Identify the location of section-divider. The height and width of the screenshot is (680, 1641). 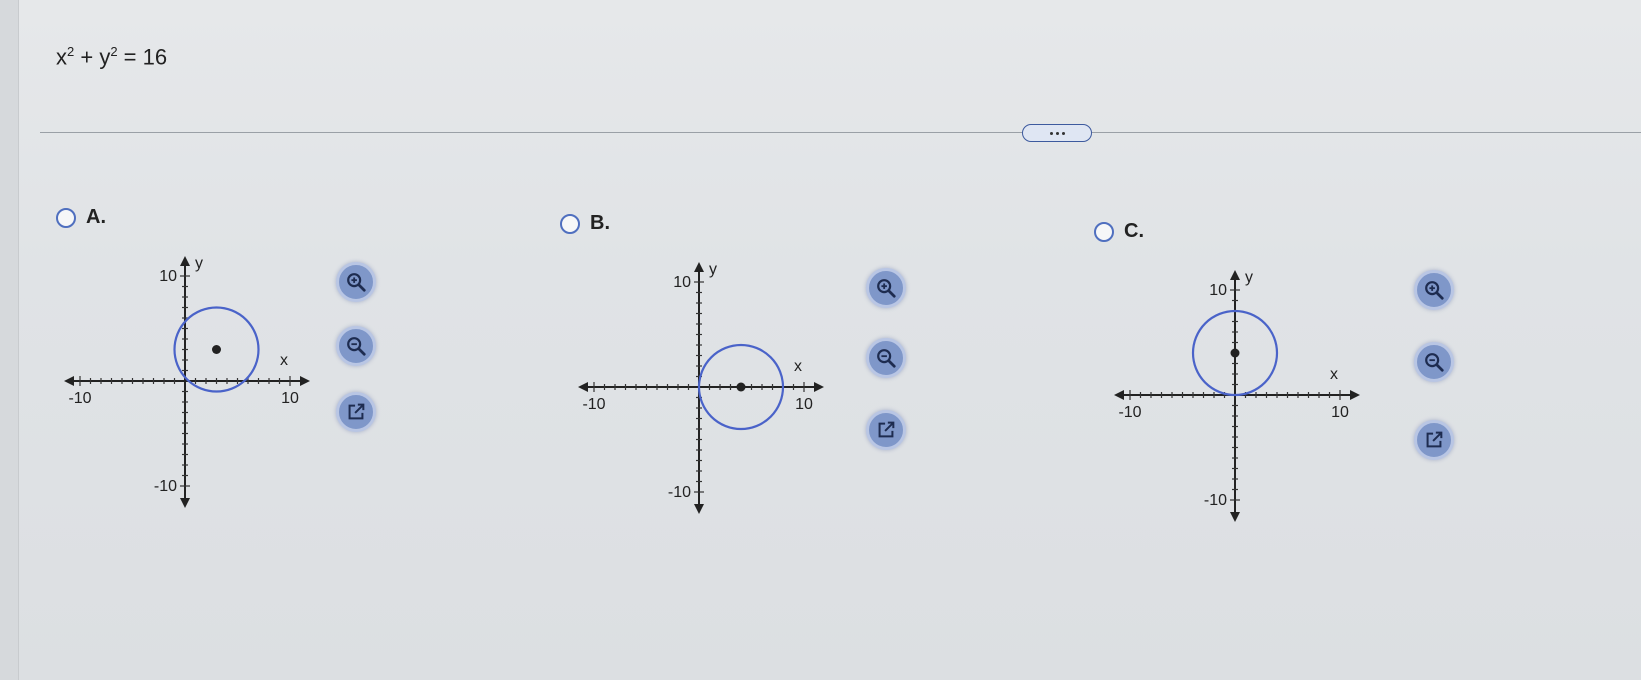
(840, 132).